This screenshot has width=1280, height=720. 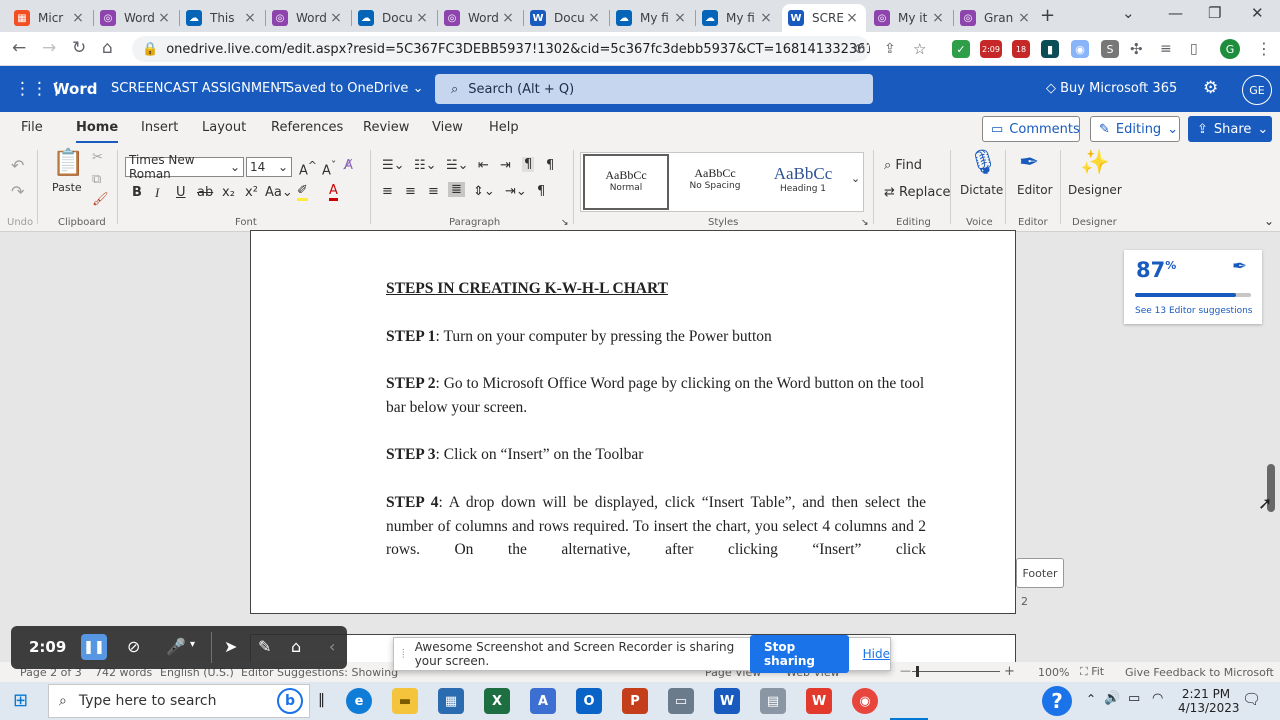 What do you see at coordinates (1166, 49) in the screenshot?
I see `media-icon: ≡` at bounding box center [1166, 49].